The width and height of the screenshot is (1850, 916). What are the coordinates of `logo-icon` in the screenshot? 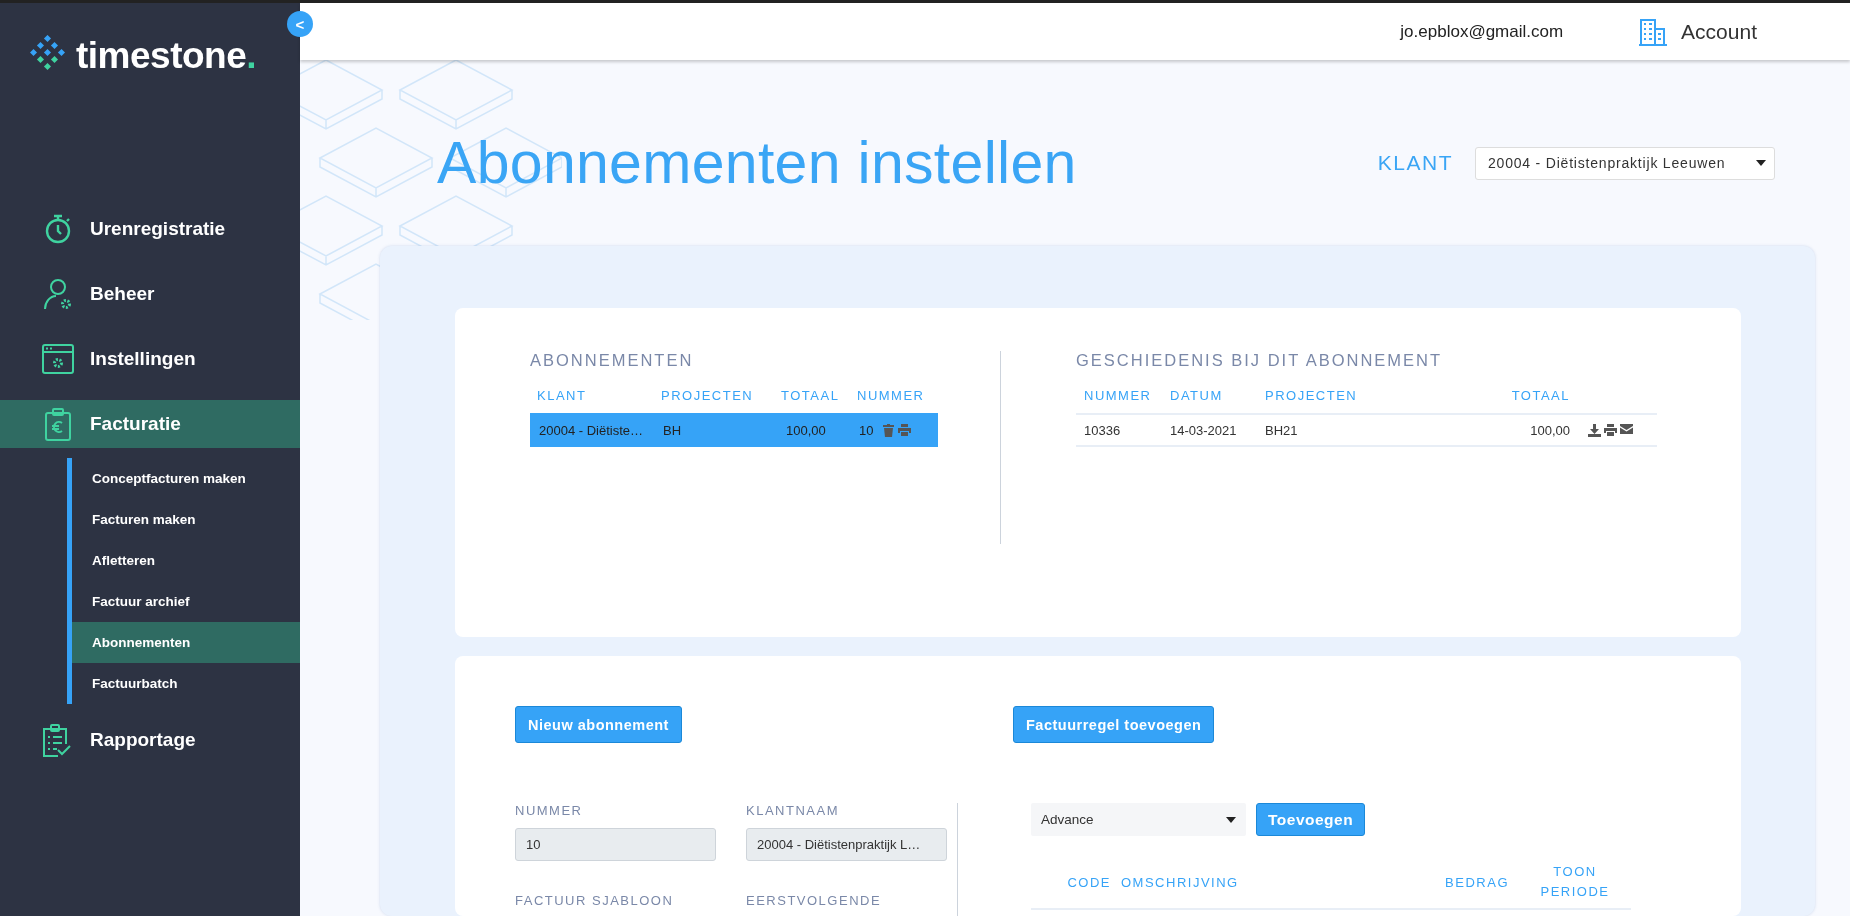 It's located at (48, 53).